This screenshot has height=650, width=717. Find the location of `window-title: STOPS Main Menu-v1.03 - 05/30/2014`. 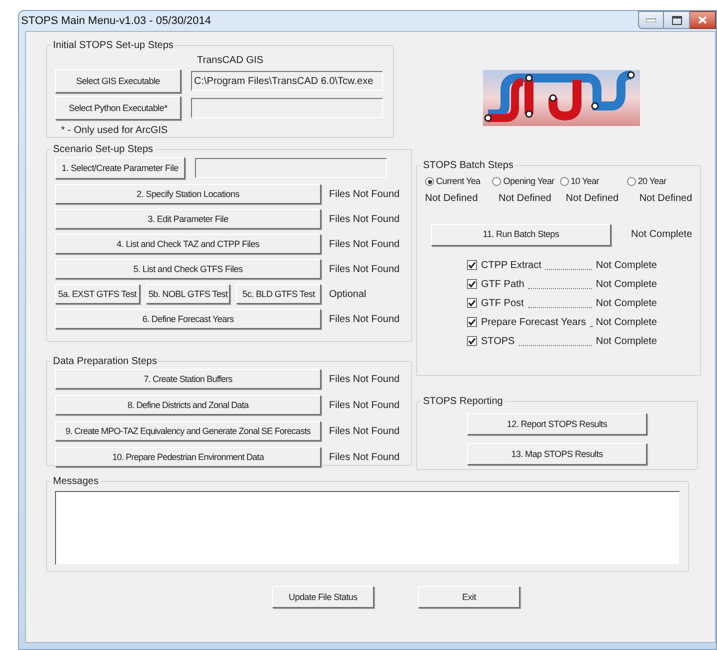

window-title: STOPS Main Menu-v1.03 - 05/30/2014 is located at coordinates (116, 21).